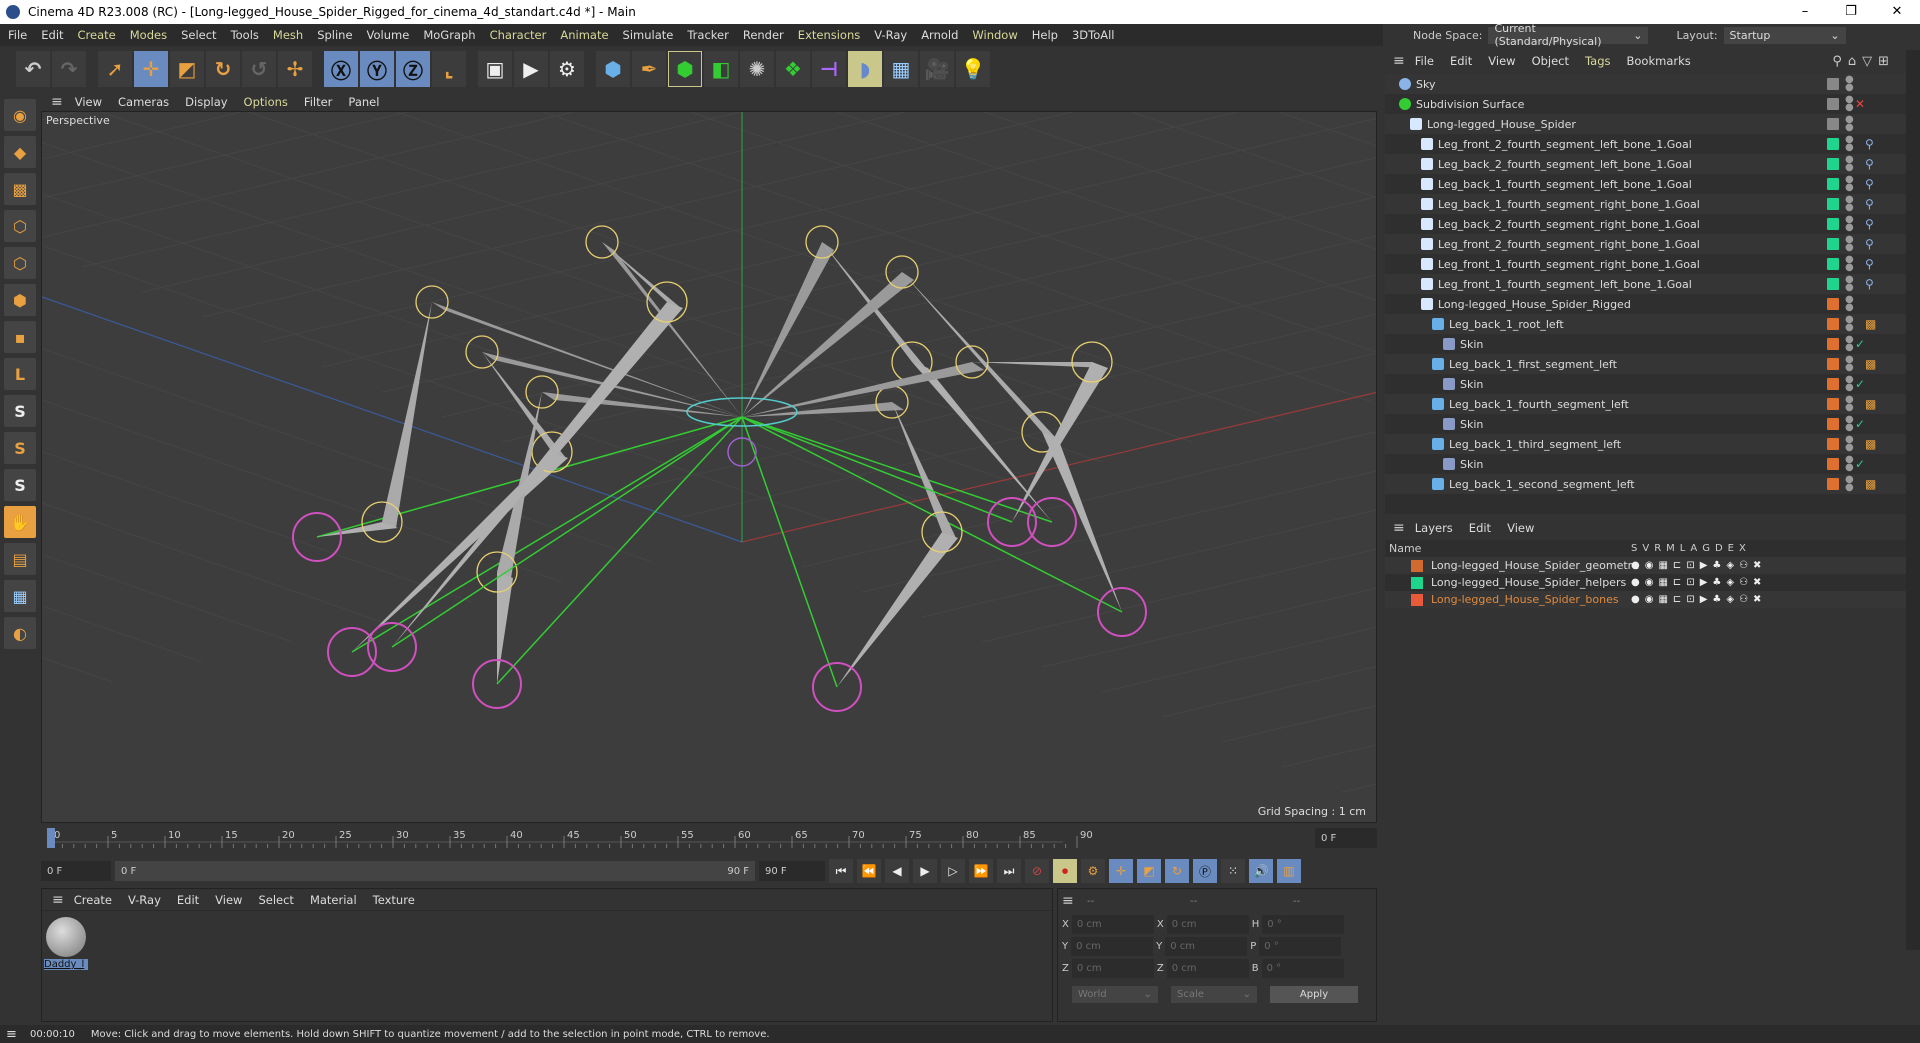 This screenshot has width=1920, height=1043. Describe the element at coordinates (1399, 61) in the screenshot. I see `om-hamburger-icon: ≡` at that location.